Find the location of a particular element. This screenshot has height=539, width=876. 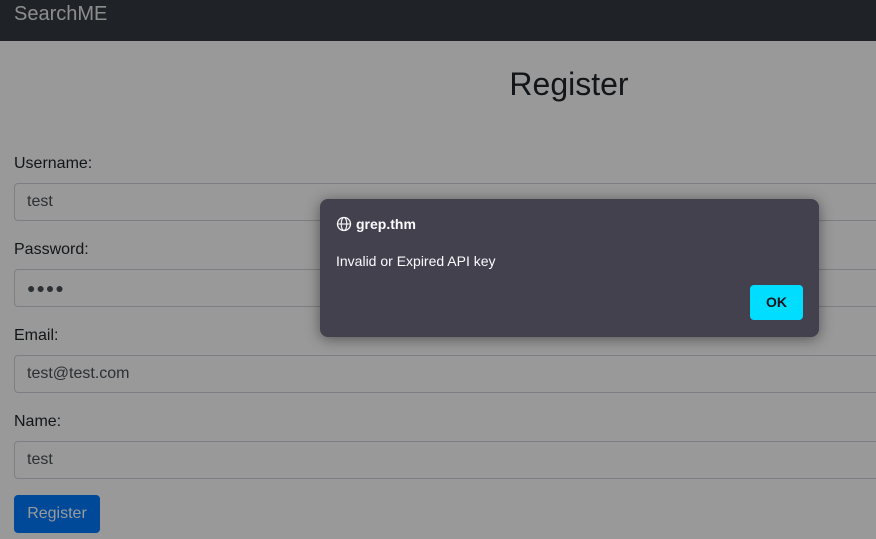

alert-dialog: grep.thm Invalid or Expired API key OK is located at coordinates (569, 268).